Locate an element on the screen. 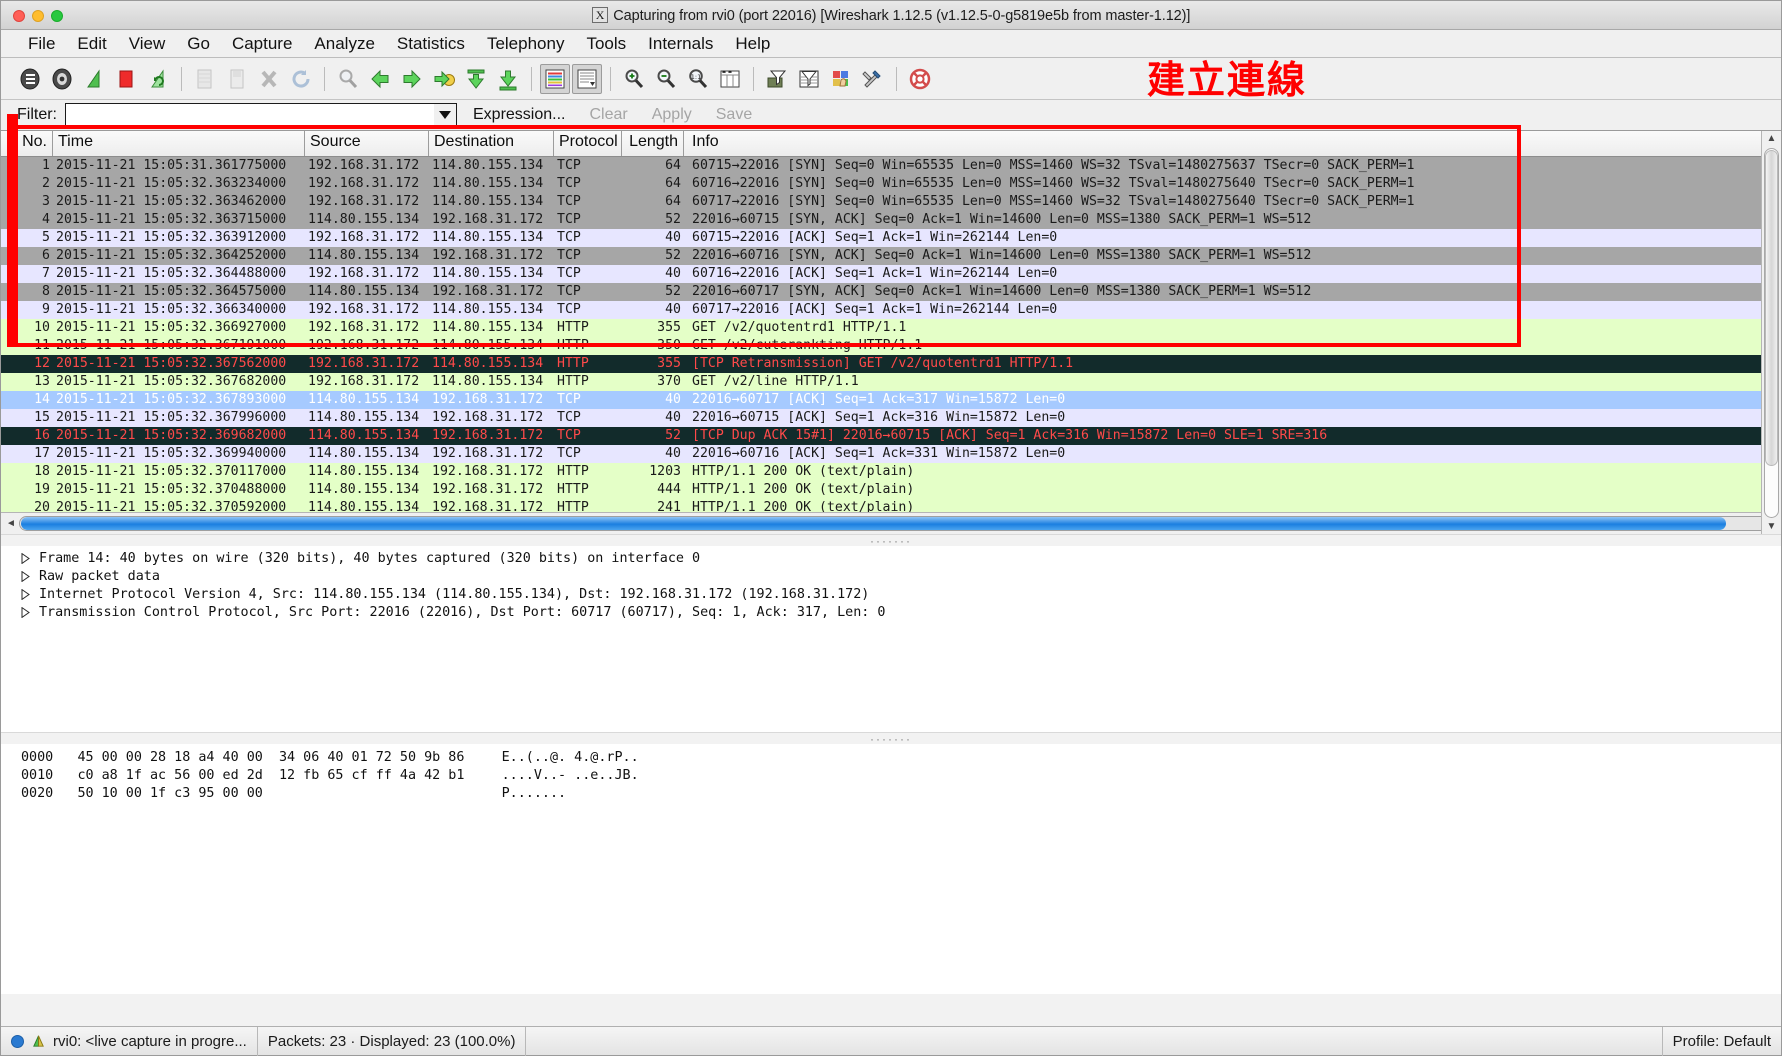 The width and height of the screenshot is (1782, 1056). go-to-packet-icon is located at coordinates (444, 79).